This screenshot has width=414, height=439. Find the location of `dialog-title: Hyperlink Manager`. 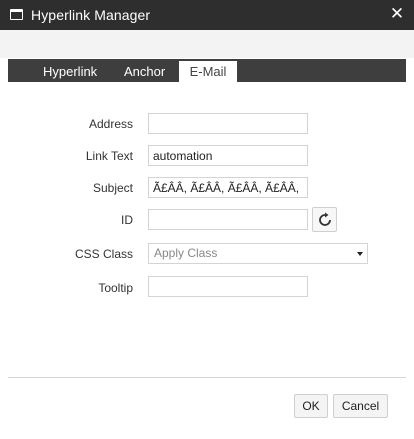

dialog-title: Hyperlink Manager is located at coordinates (91, 15).